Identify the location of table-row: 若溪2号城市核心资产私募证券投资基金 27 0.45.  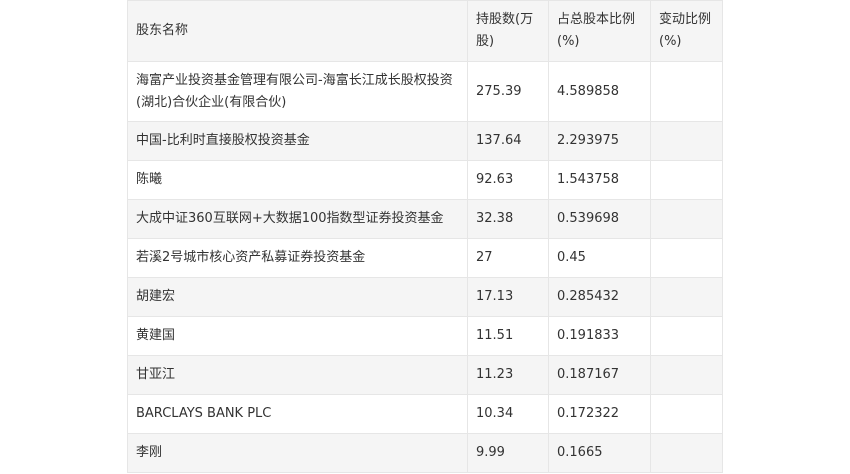
(425, 258).